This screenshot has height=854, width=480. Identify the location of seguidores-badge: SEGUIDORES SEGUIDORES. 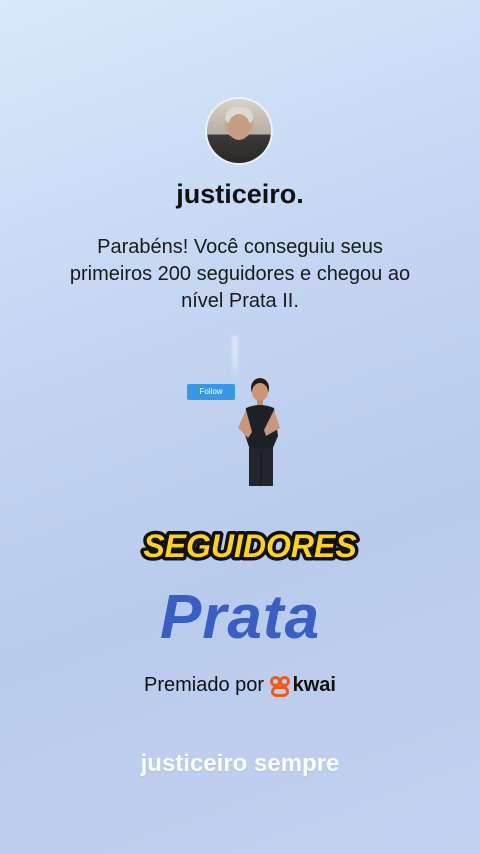
(250, 546).